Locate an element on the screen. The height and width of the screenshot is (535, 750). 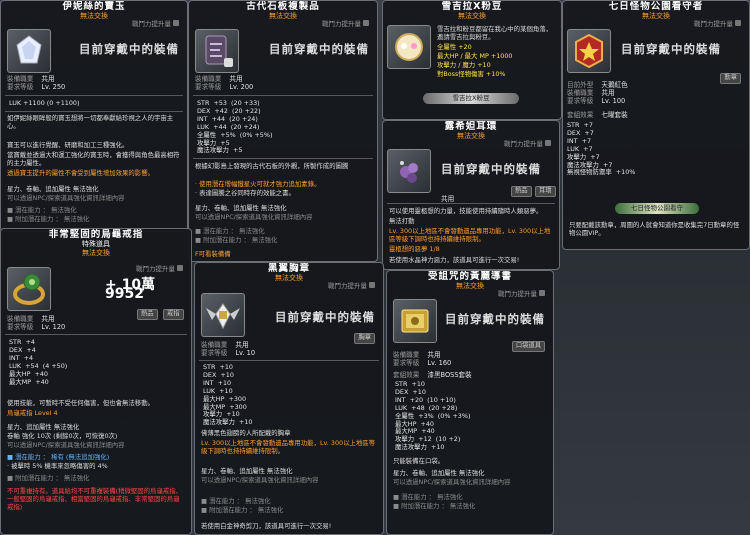
trade-hint: 若使用白金神奇剪刀，該道具可進行一次交易! is located at coordinates (266, 526).